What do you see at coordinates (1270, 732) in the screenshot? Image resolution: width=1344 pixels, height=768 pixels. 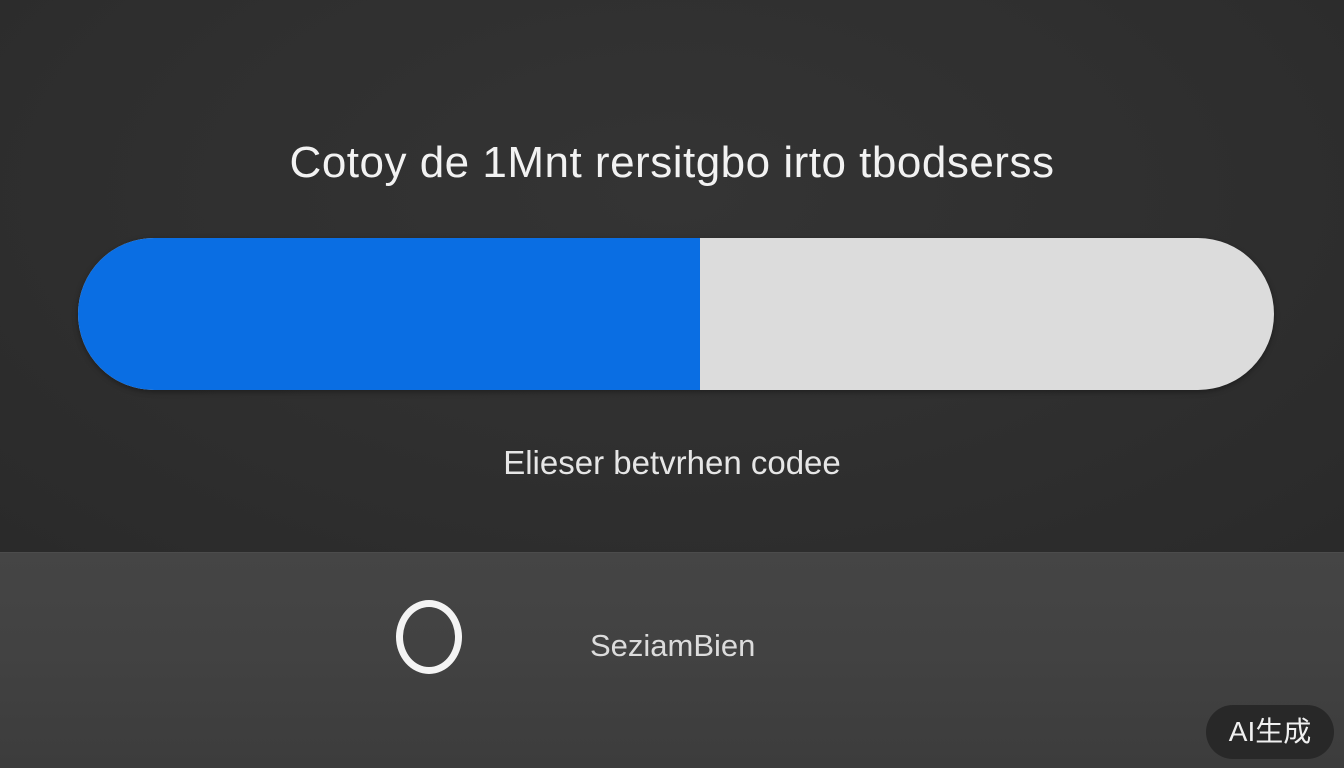 I see `watermark-badge: AI生成` at bounding box center [1270, 732].